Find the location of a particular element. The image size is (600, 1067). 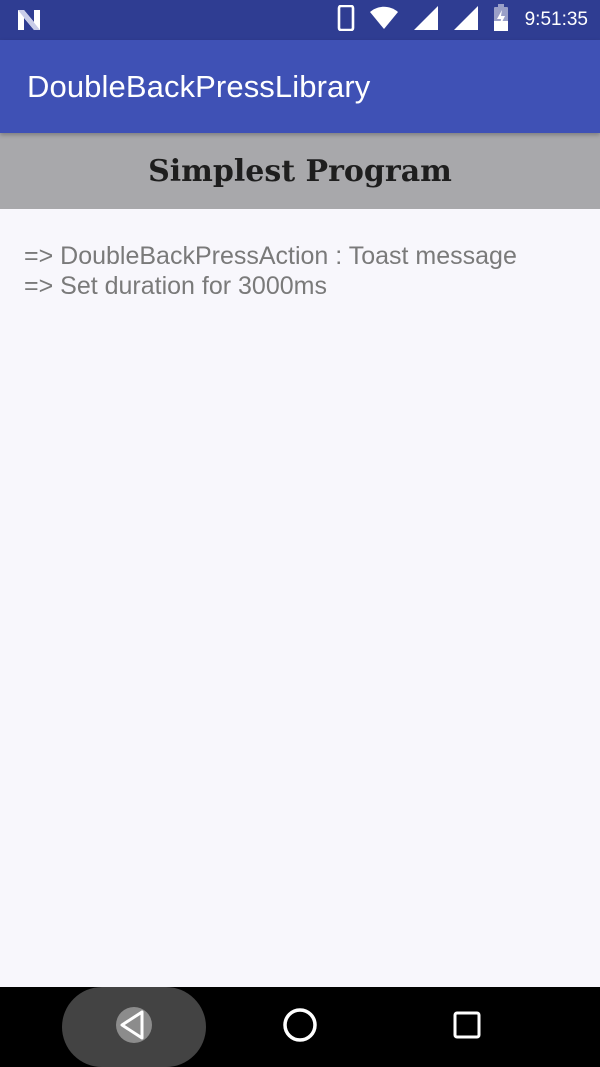

app-bar: DoubleBackPressLibrary is located at coordinates (300, 86).